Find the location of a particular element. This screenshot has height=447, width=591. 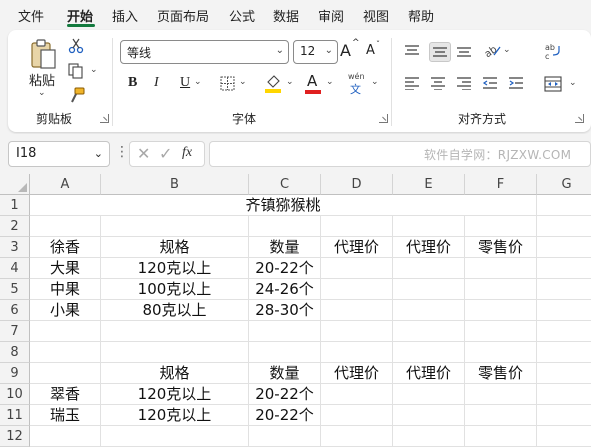

tab-formulas: 公式 is located at coordinates (242, 15).